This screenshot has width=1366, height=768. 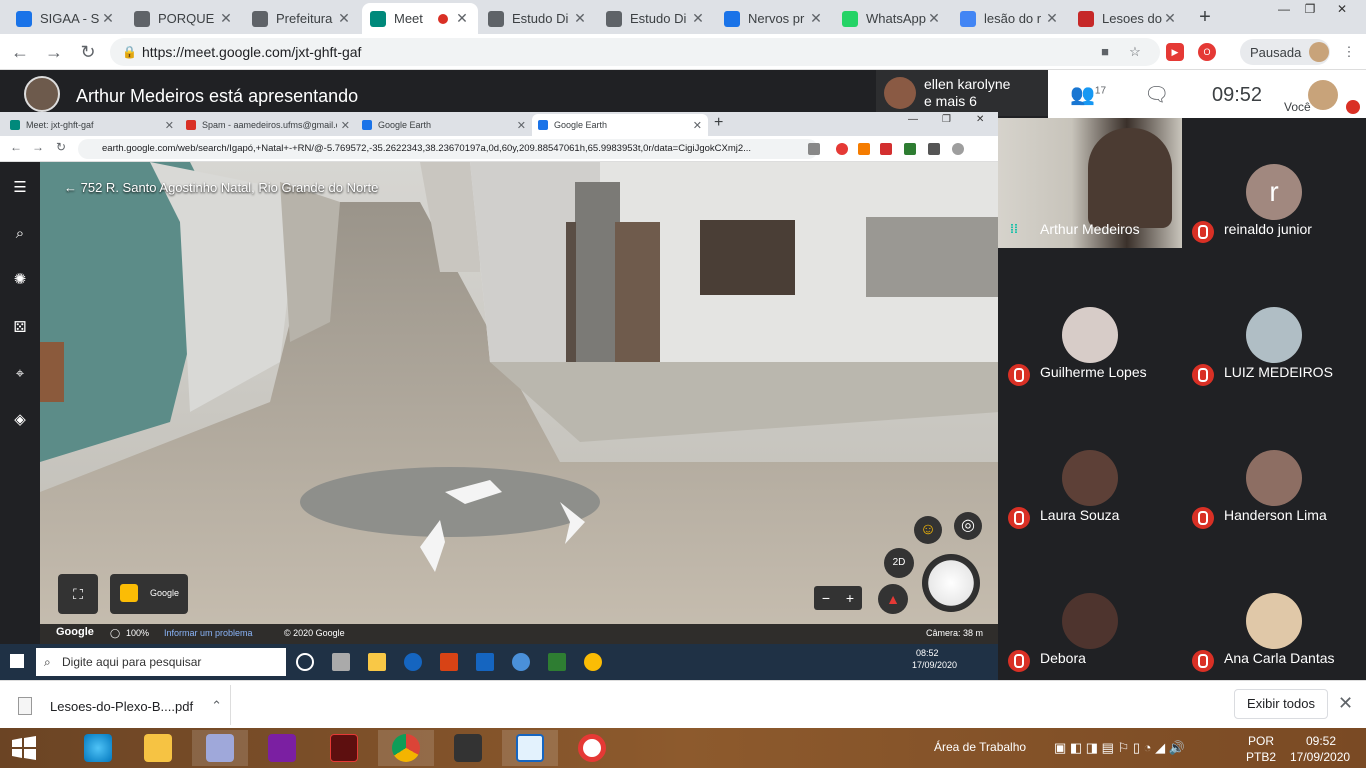 I want to click on tab-label: Prefeitura, so click(x=304, y=18).